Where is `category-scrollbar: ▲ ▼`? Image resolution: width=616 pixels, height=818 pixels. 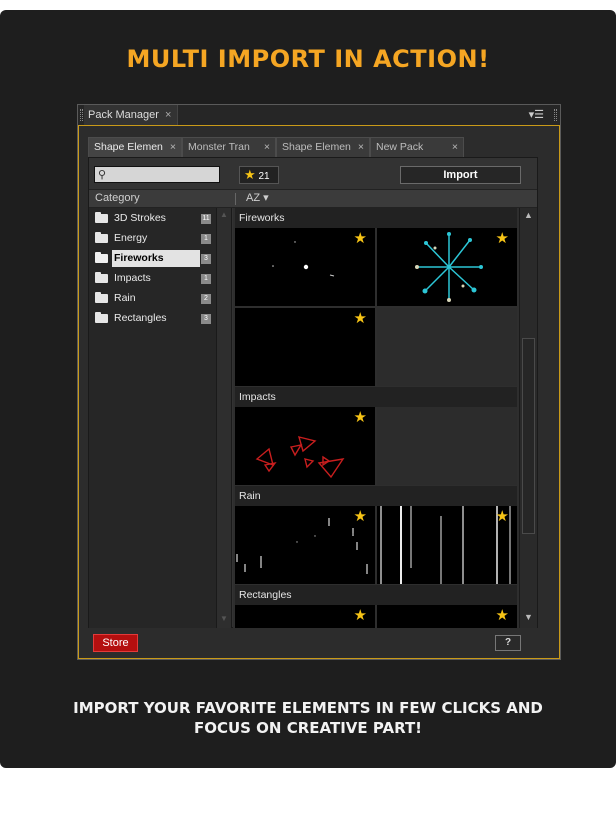
category-scrollbar: ▲ ▼ is located at coordinates (224, 418).